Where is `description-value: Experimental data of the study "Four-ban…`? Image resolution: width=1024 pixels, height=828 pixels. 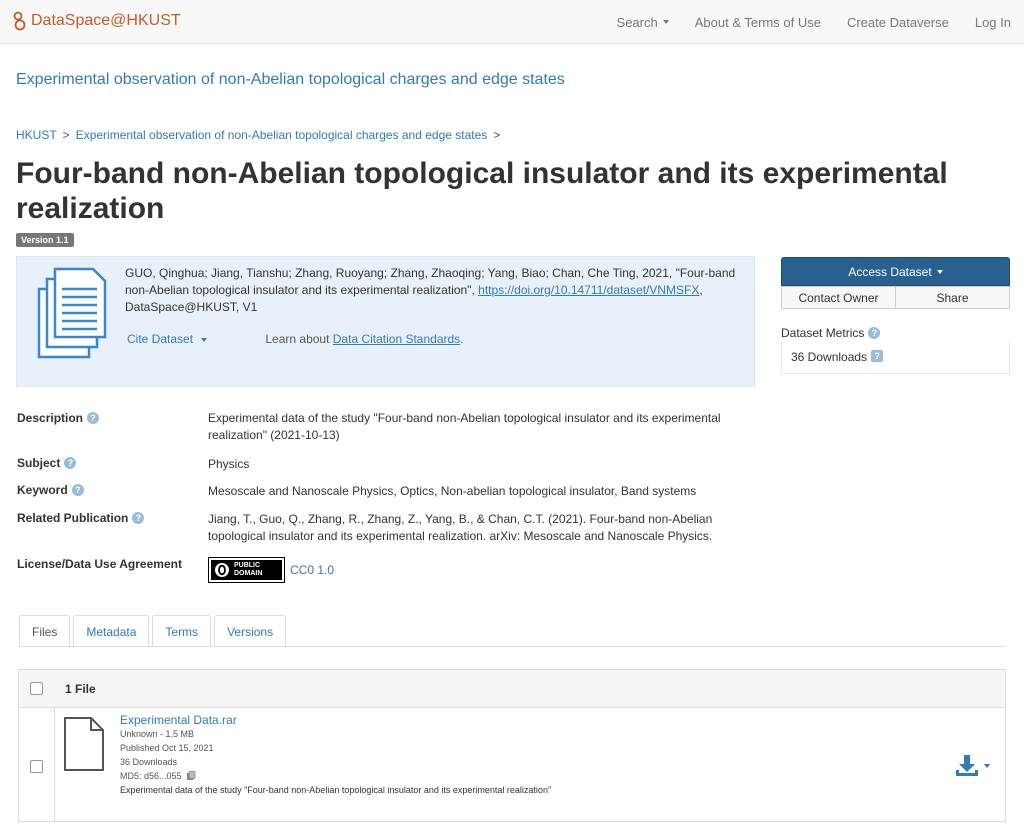 description-value: Experimental data of the study "Four-ban… is located at coordinates (464, 426).